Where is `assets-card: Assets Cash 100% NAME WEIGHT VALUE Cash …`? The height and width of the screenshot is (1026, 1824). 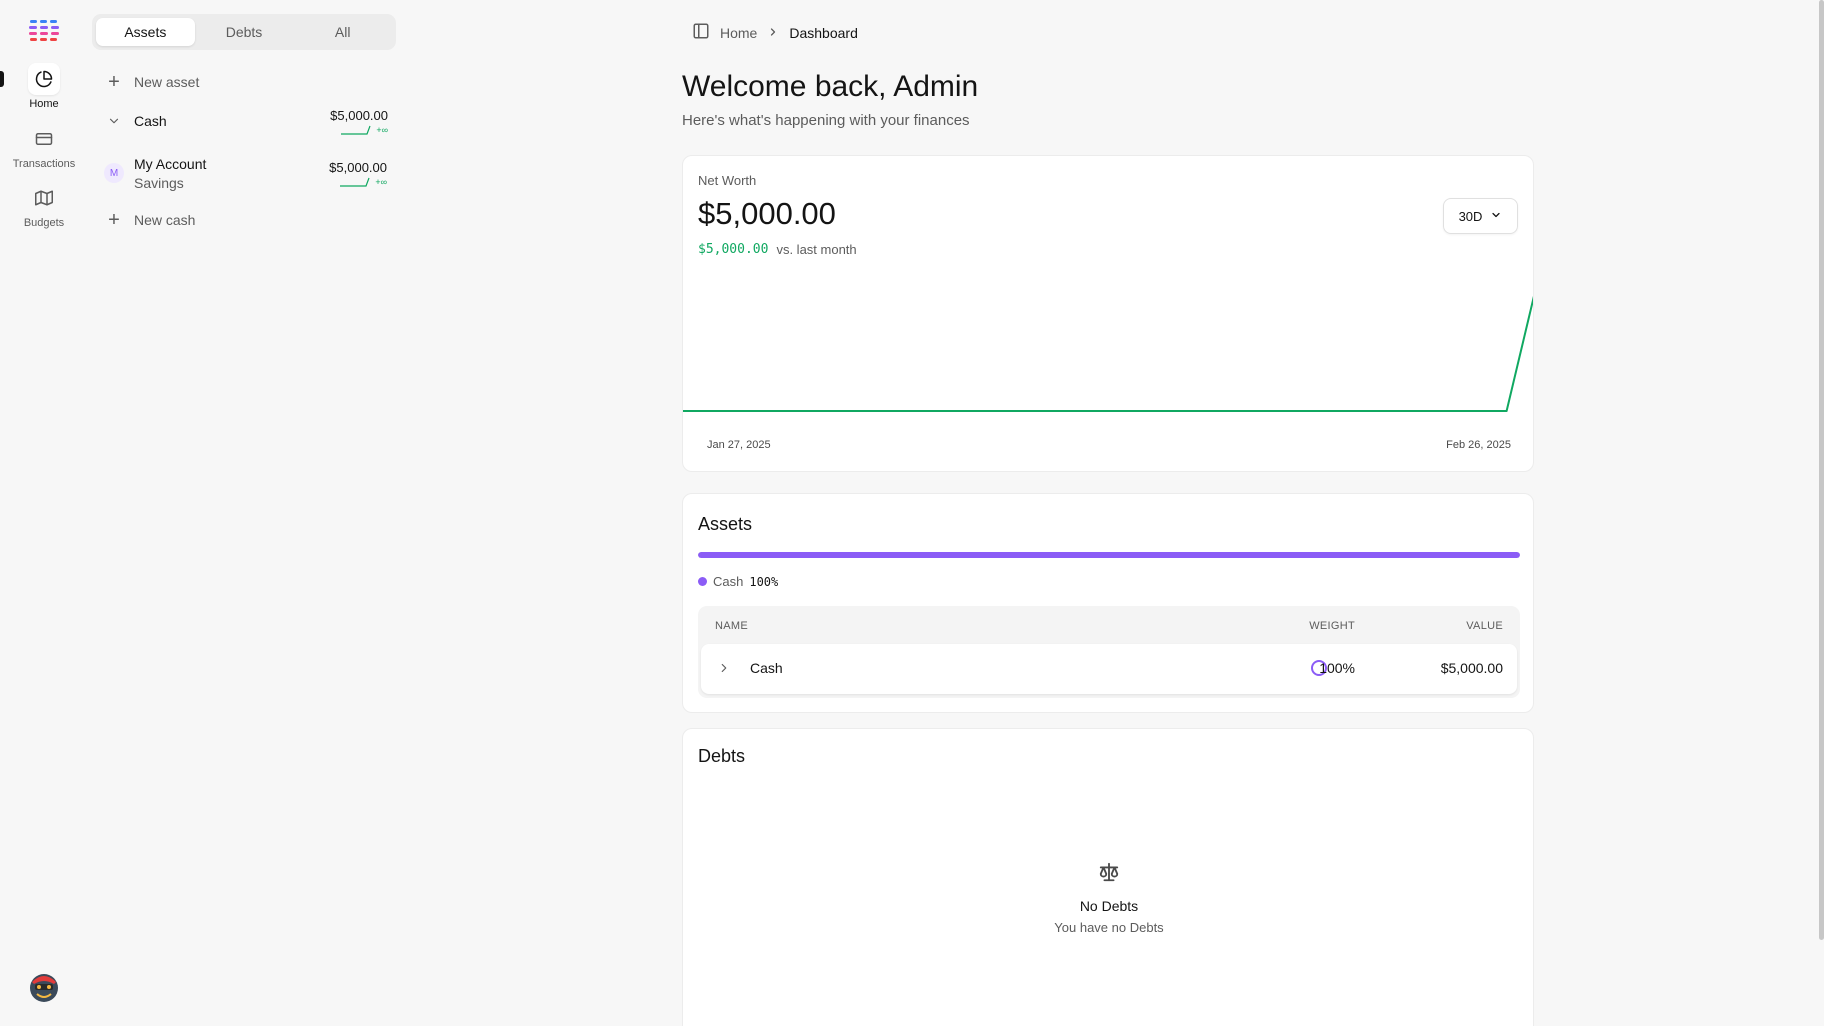
assets-card: Assets Cash 100% NAME WEIGHT VALUE Cash … is located at coordinates (1108, 603).